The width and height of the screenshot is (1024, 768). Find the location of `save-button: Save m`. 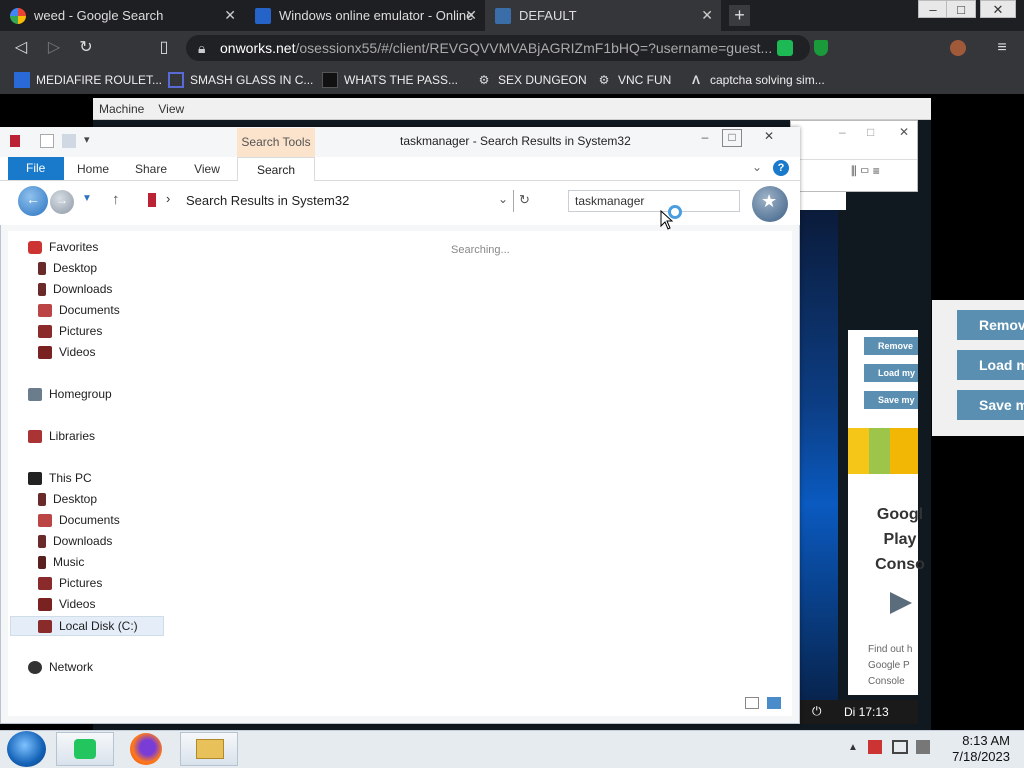

save-button: Save m is located at coordinates (990, 405).